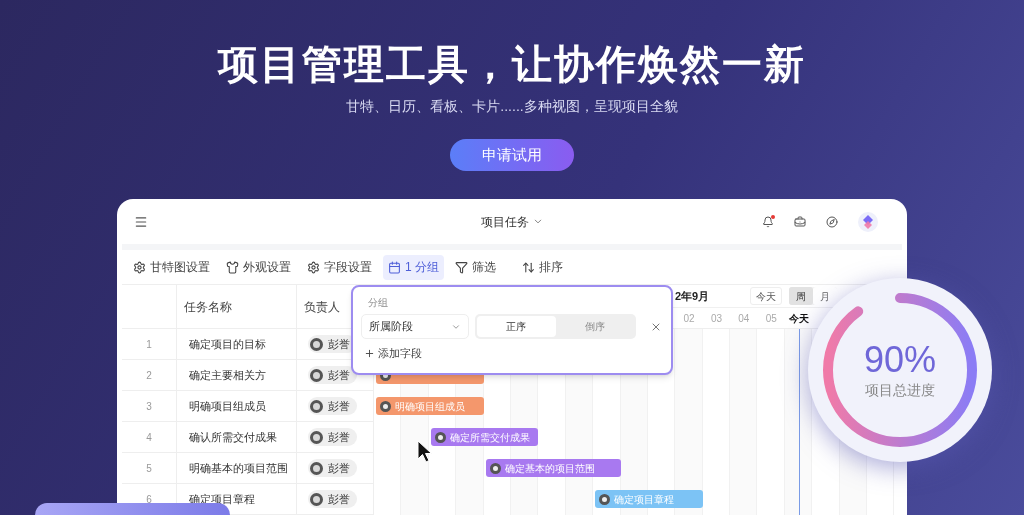 This screenshot has height=515, width=1024. What do you see at coordinates (141, 221) in the screenshot?
I see `menu-icon` at bounding box center [141, 221].